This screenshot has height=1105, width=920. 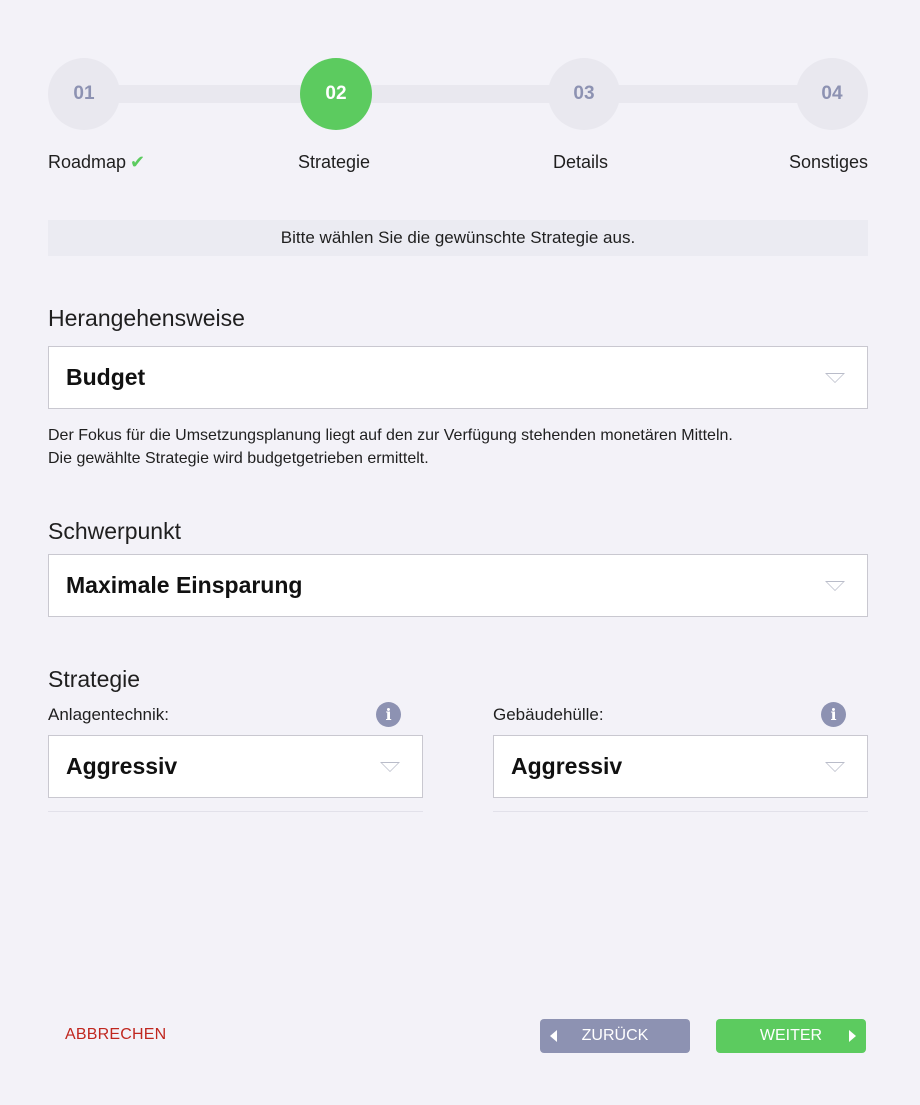 What do you see at coordinates (108, 714) in the screenshot?
I see `system-tech-label: Anlagentechnik:` at bounding box center [108, 714].